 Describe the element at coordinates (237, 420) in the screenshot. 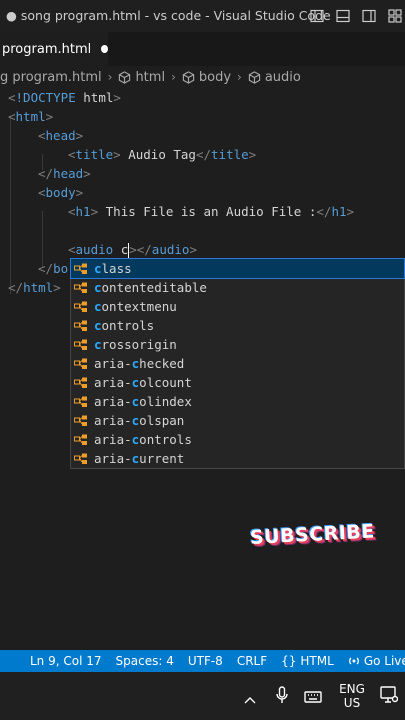

I see `suggestion-item: aria-colspan` at that location.